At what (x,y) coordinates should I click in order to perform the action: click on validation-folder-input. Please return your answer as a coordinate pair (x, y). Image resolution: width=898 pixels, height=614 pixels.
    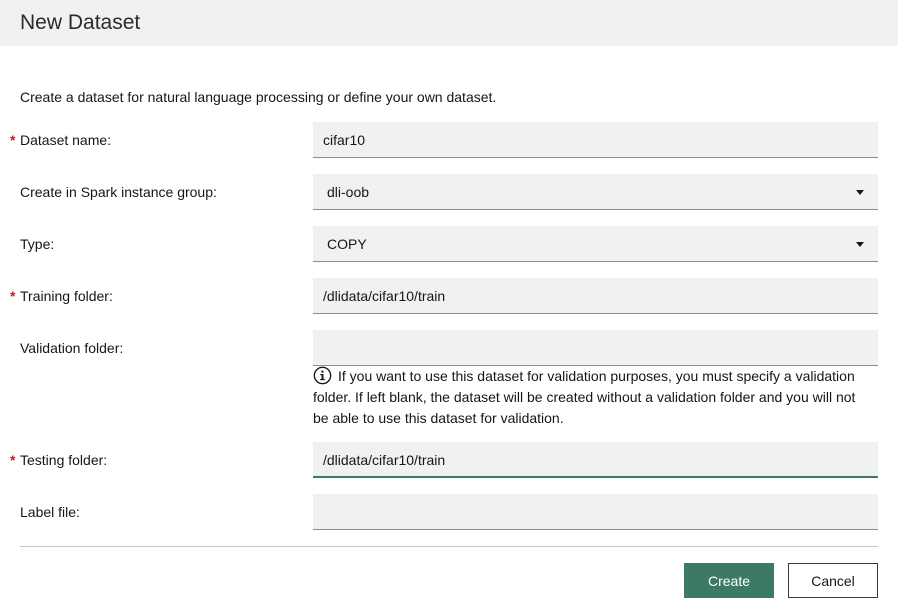
    Looking at the image, I should click on (595, 348).